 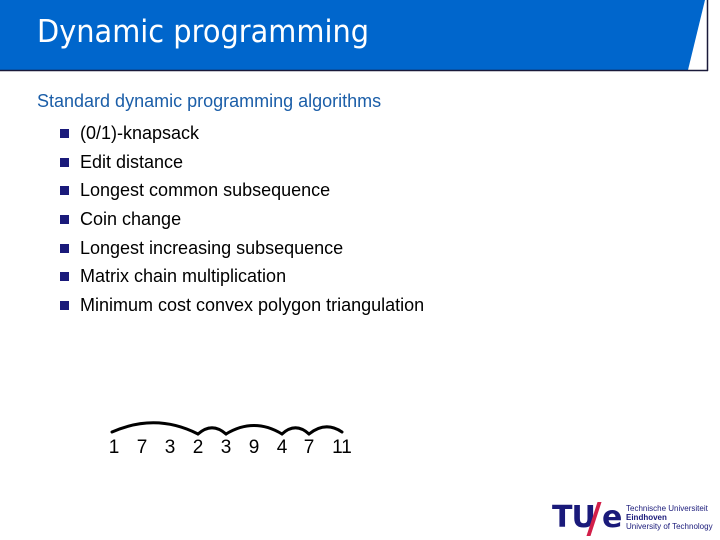 What do you see at coordinates (282, 447) in the screenshot?
I see `sequence-number: 4` at bounding box center [282, 447].